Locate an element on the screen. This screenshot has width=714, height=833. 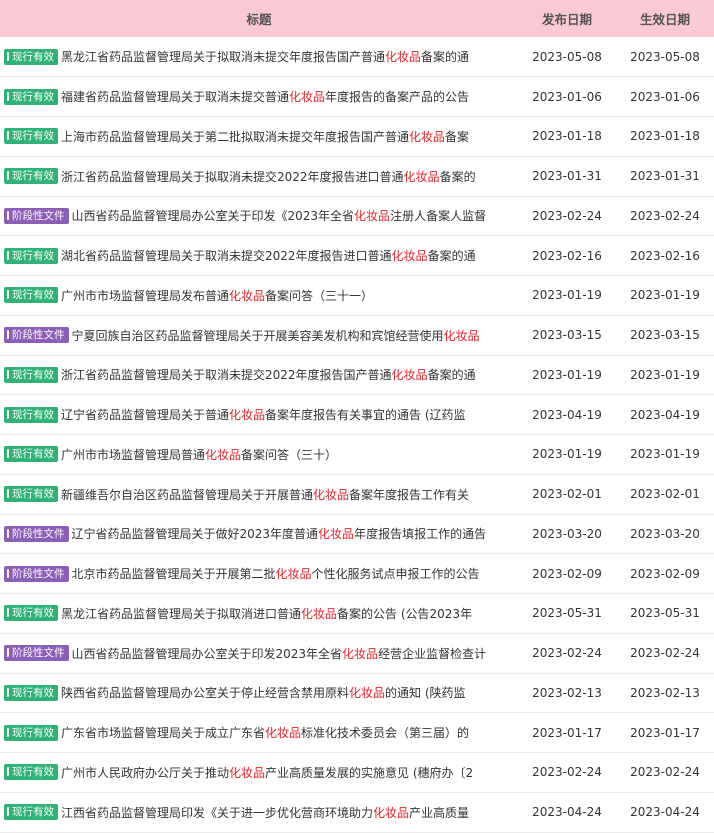
effective-date: 2023-02-01 is located at coordinates (665, 494).